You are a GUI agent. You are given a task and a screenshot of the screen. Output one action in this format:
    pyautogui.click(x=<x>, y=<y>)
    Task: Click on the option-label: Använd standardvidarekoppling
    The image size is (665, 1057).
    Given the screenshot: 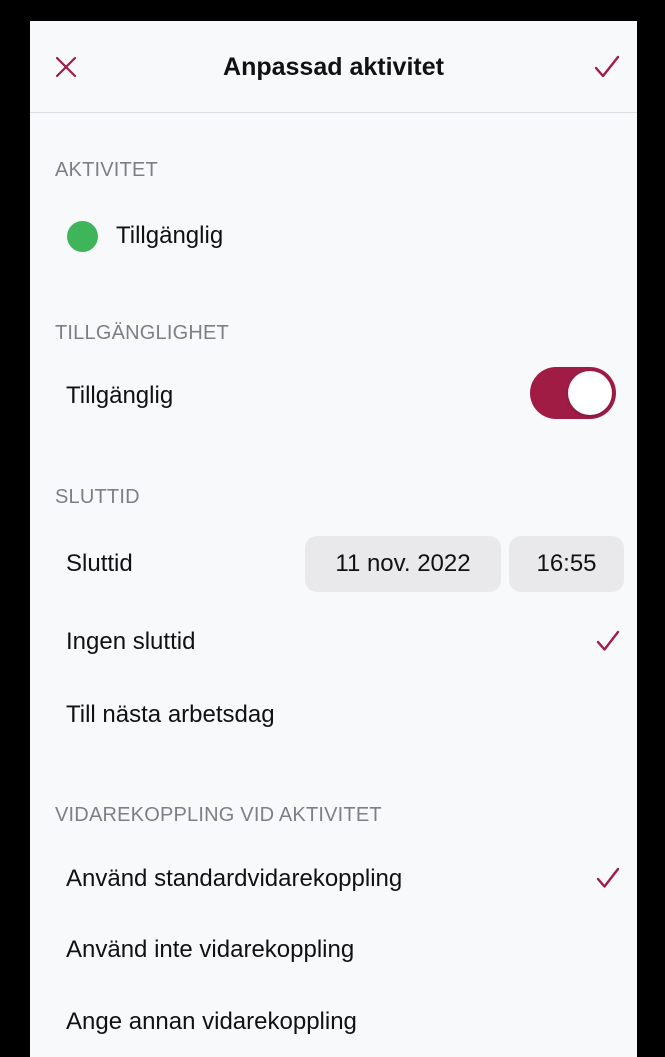 What is the action you would take?
    pyautogui.click(x=234, y=878)
    